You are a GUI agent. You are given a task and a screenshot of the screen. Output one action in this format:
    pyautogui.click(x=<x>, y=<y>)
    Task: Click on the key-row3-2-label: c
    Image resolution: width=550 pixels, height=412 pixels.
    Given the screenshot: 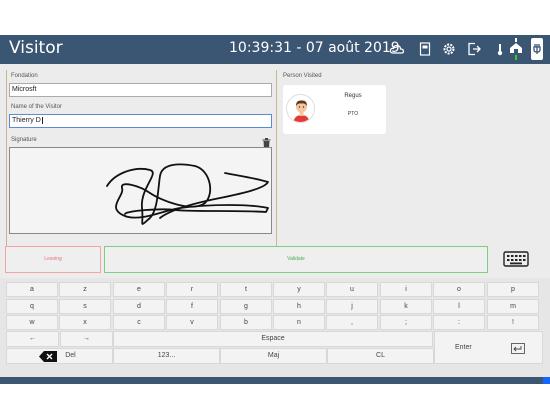 What is the action you would take?
    pyautogui.click(x=139, y=322)
    